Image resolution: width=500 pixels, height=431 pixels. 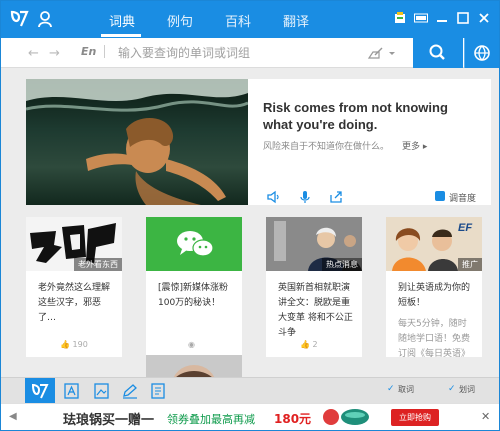 I want to click on news-card: [震惊]新媒体涨粉100万的秘诀！ ◉, so click(x=194, y=287).